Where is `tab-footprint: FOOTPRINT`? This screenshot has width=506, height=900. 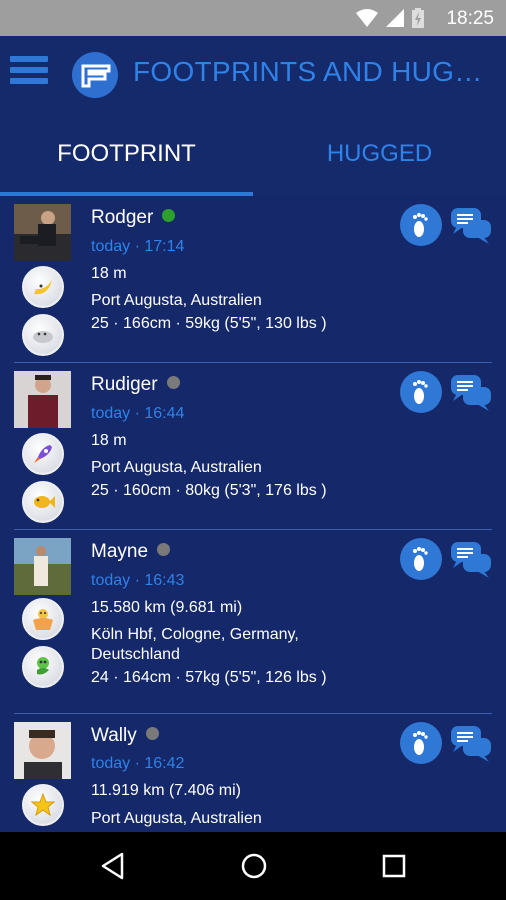 tab-footprint: FOOTPRINT is located at coordinates (126, 154).